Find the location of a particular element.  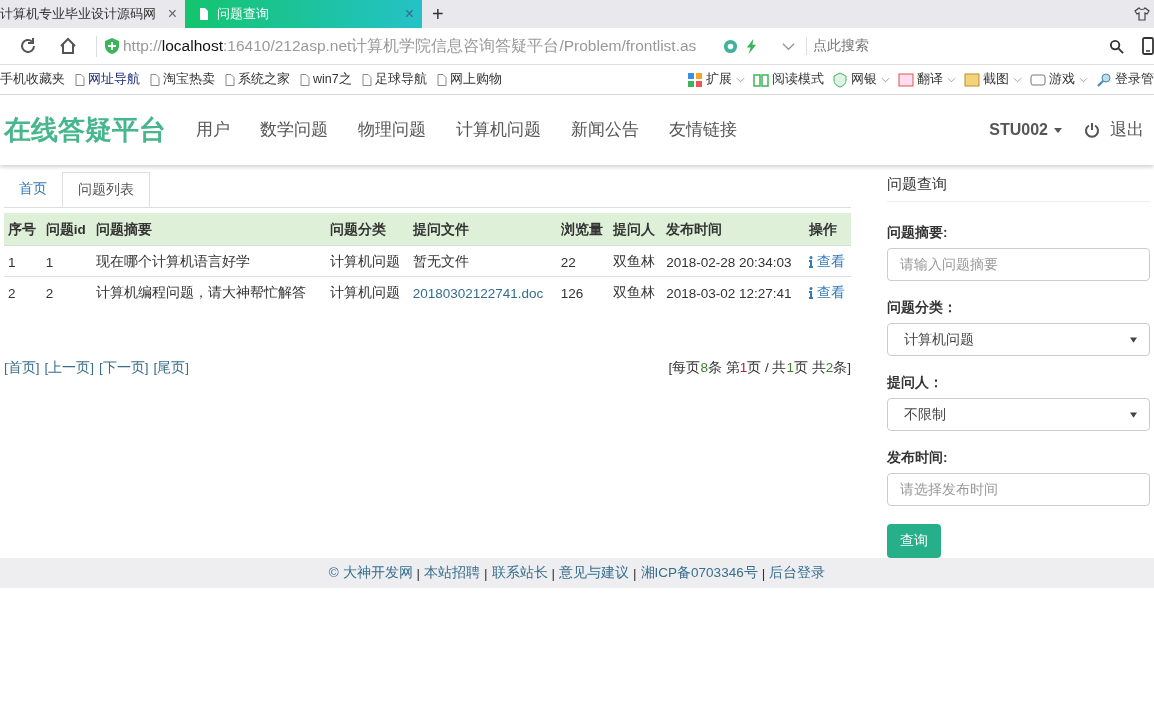

file-link: 20180302122741.doc is located at coordinates (478, 293).